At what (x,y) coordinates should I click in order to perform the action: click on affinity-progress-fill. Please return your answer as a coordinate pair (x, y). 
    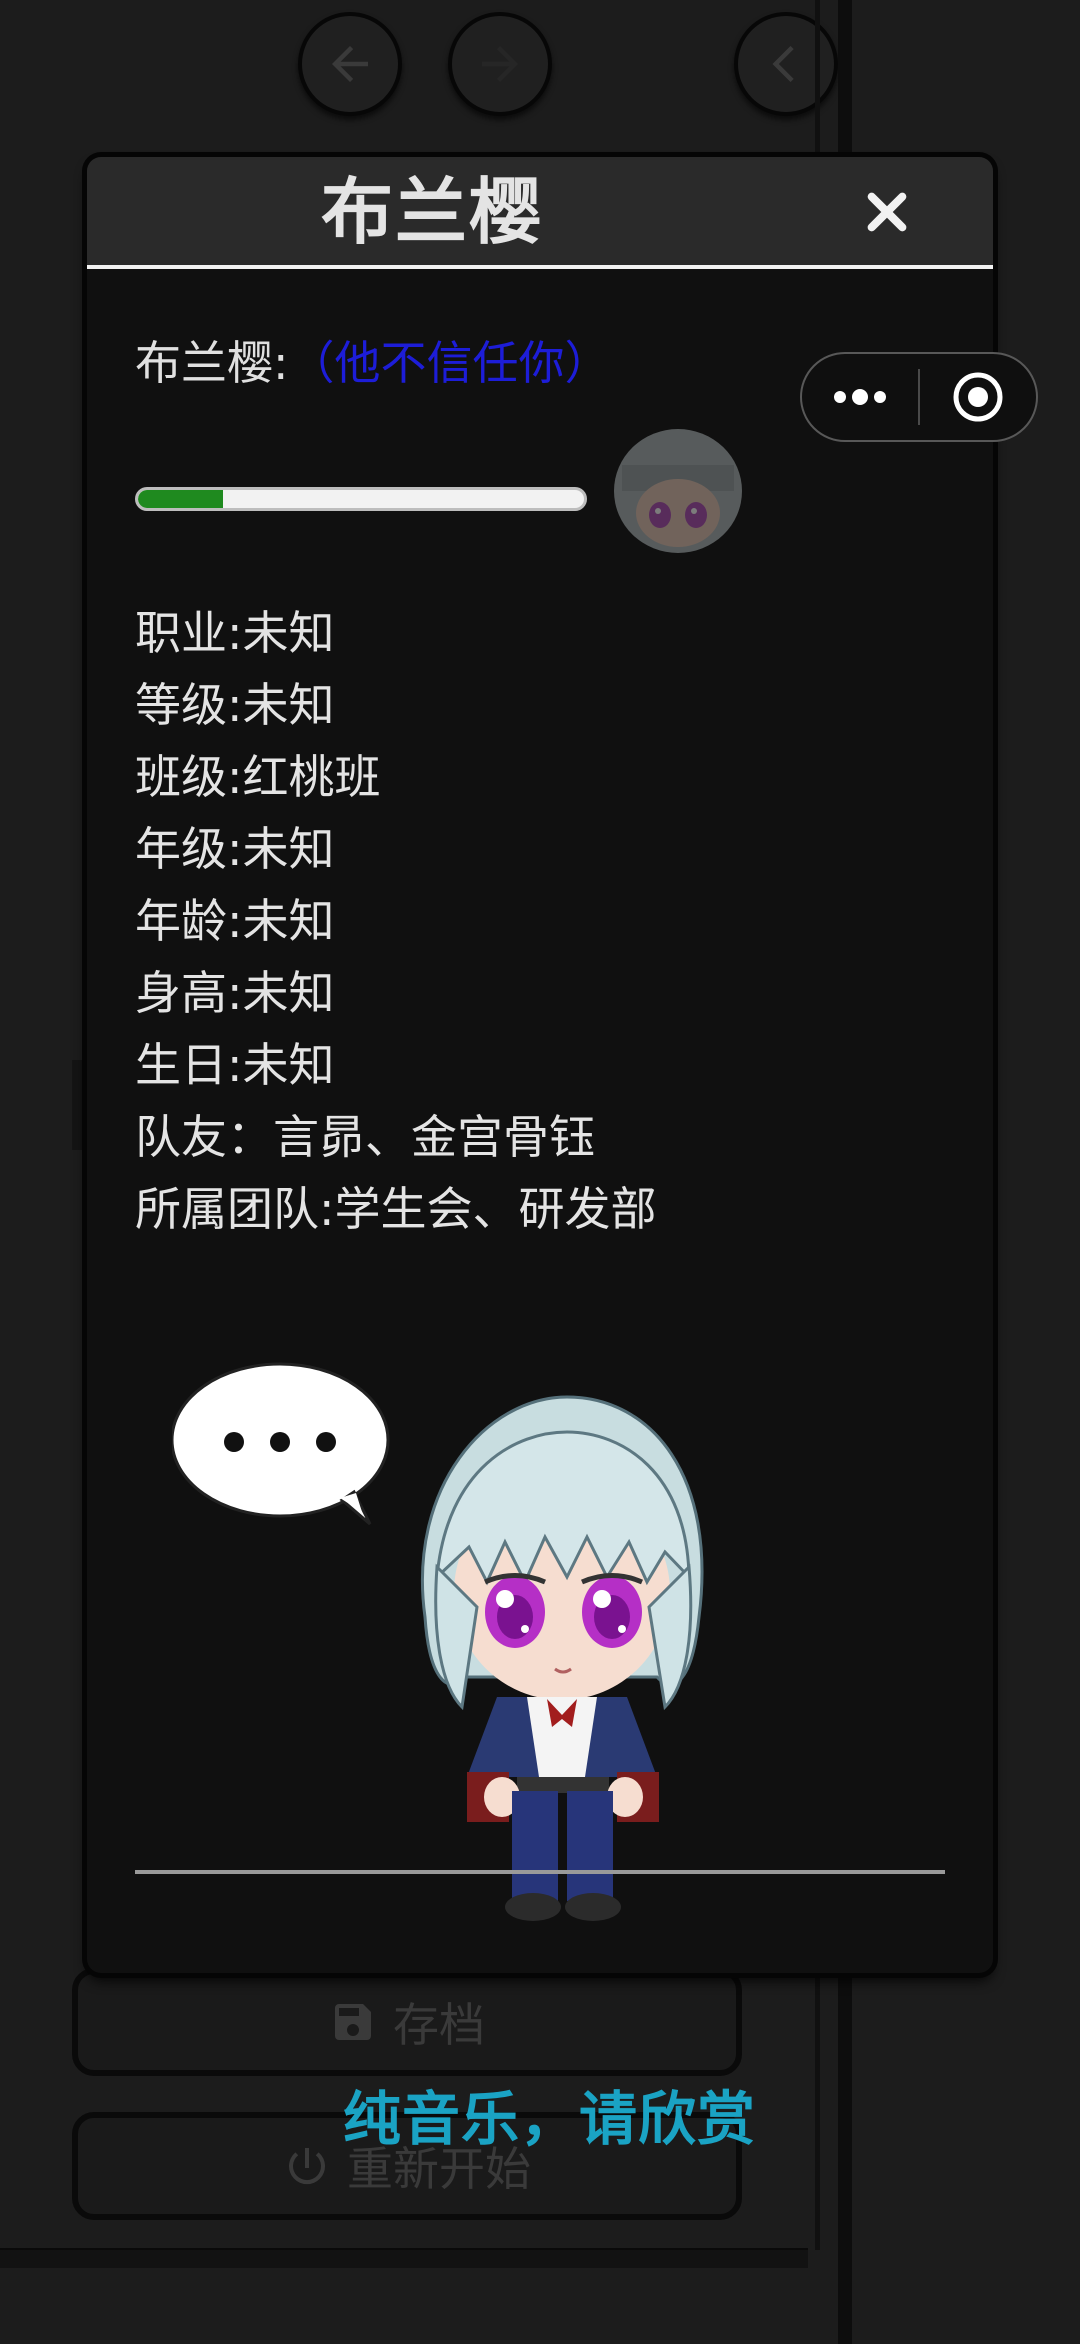
    Looking at the image, I should click on (180, 499).